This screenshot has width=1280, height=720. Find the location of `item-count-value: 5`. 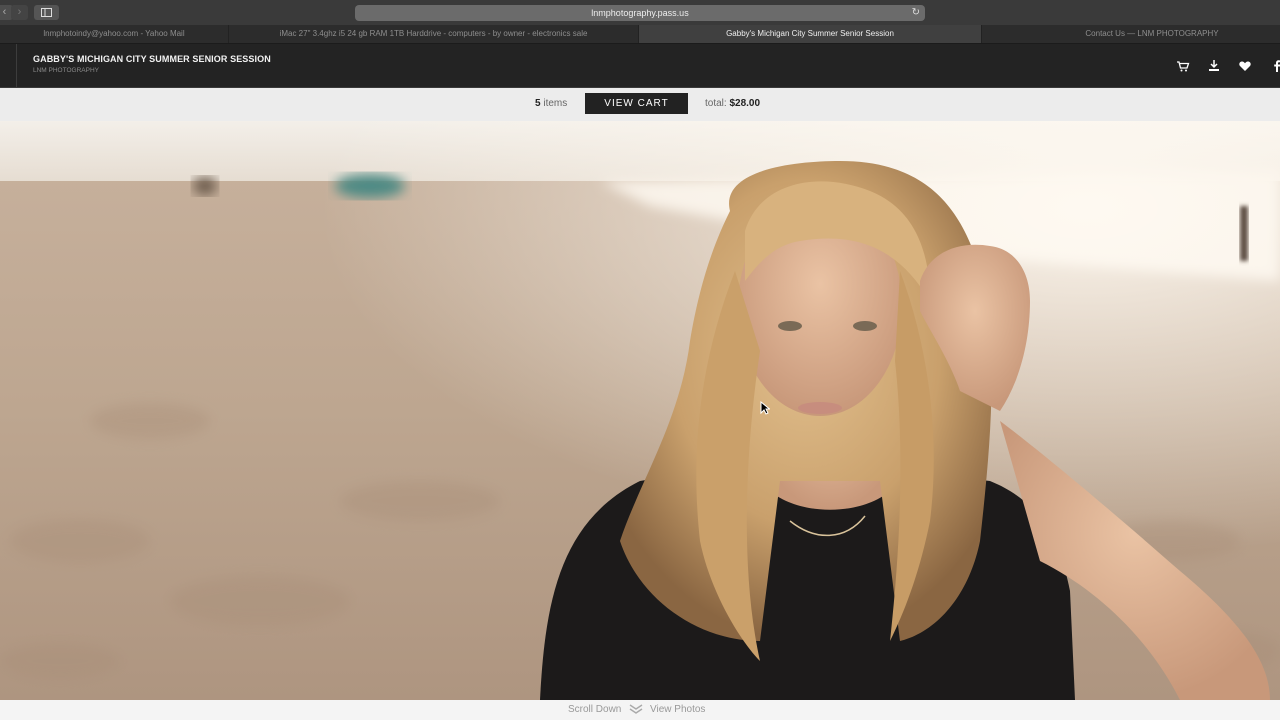

item-count-value: 5 is located at coordinates (538, 103).